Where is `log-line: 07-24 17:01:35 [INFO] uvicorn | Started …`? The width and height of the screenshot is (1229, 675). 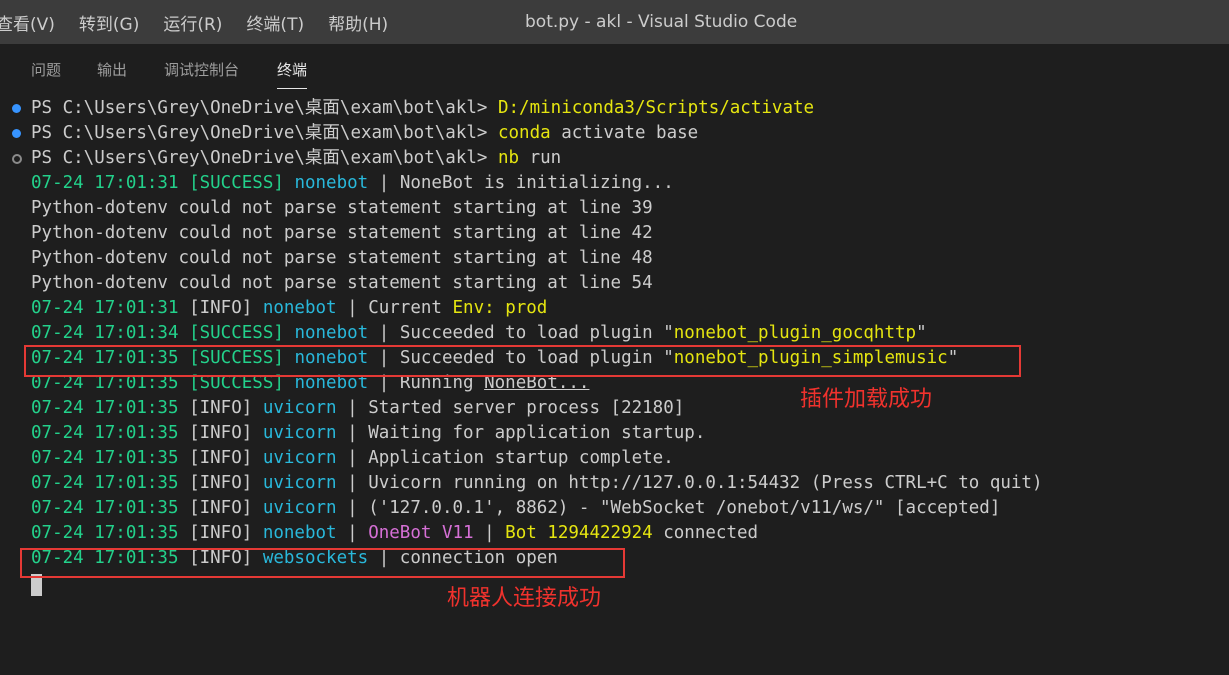 log-line: 07-24 17:01:35 [INFO] uvicorn | Started … is located at coordinates (358, 408).